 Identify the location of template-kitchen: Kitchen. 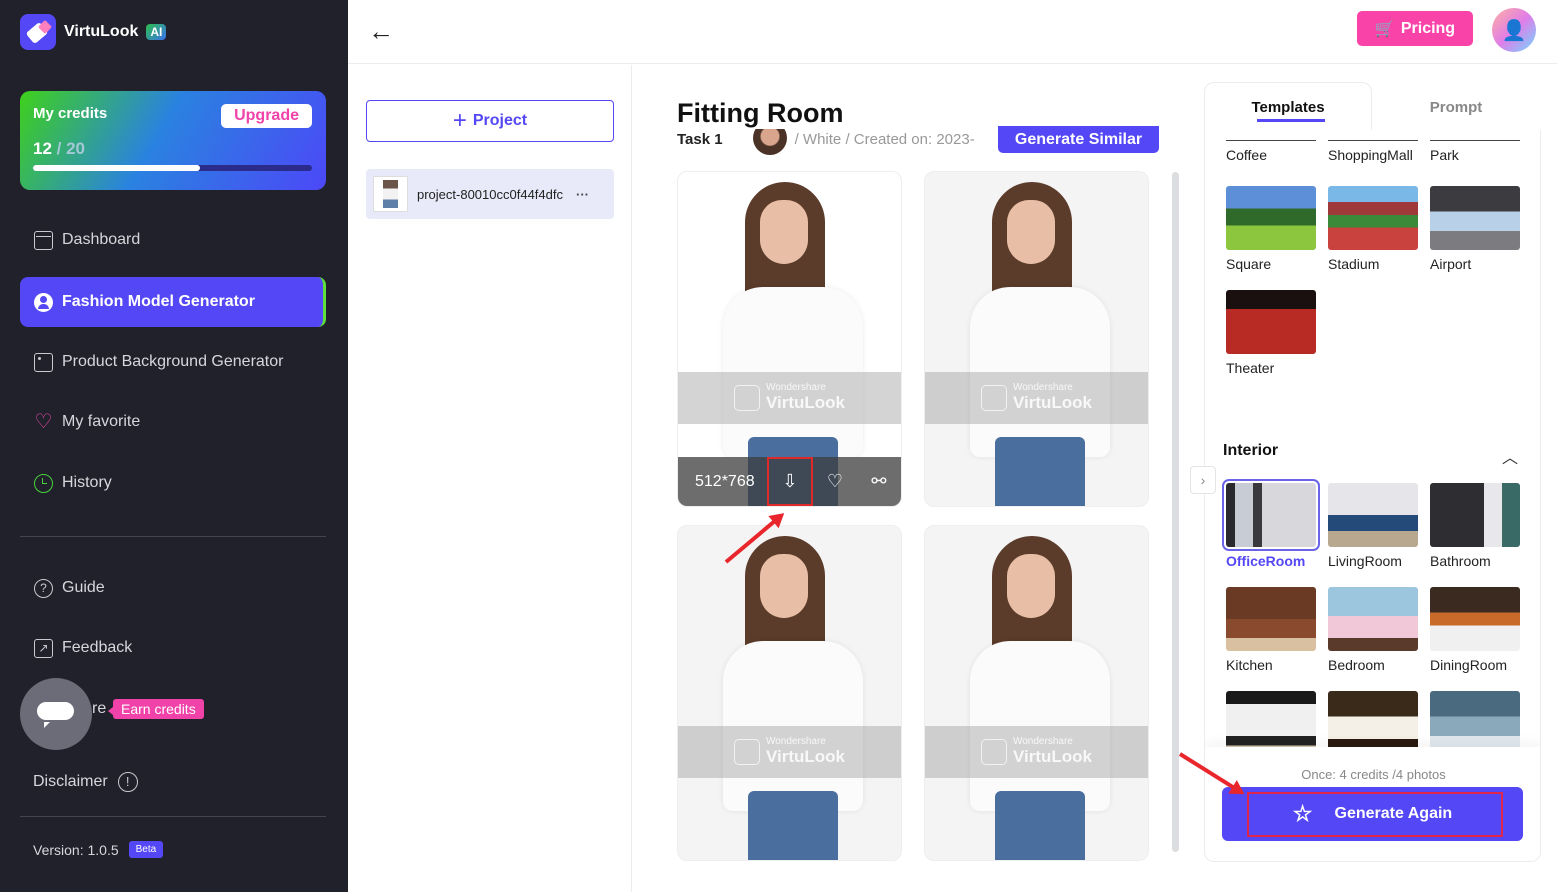
(1271, 630).